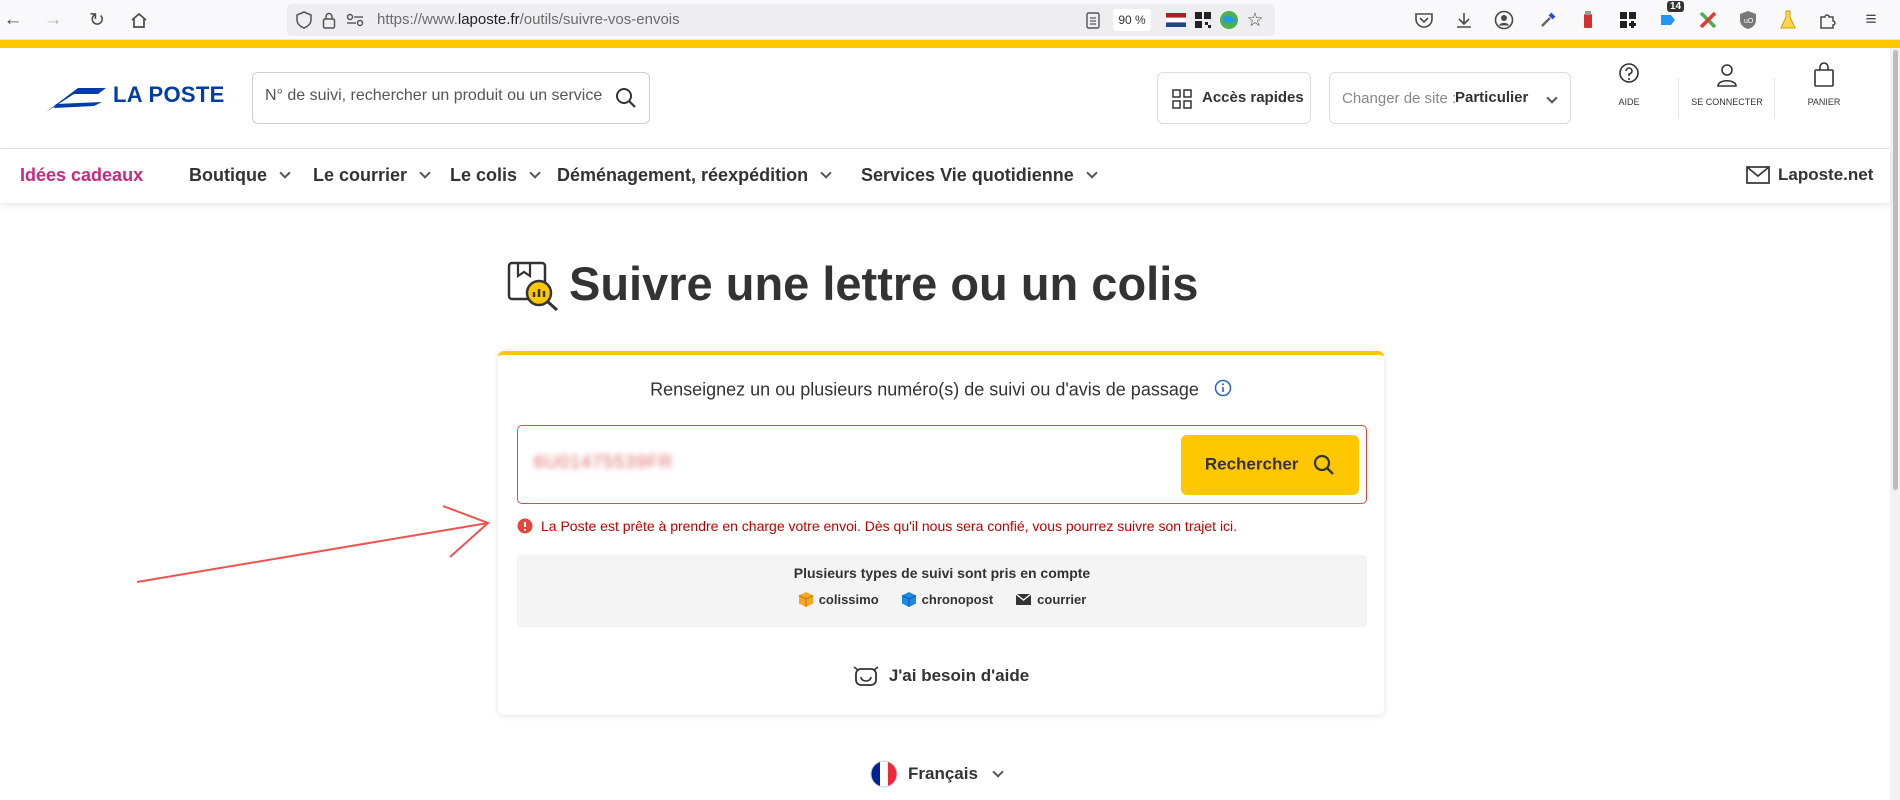 Image resolution: width=1900 pixels, height=800 pixels. I want to click on flask-icon, so click(1788, 20).